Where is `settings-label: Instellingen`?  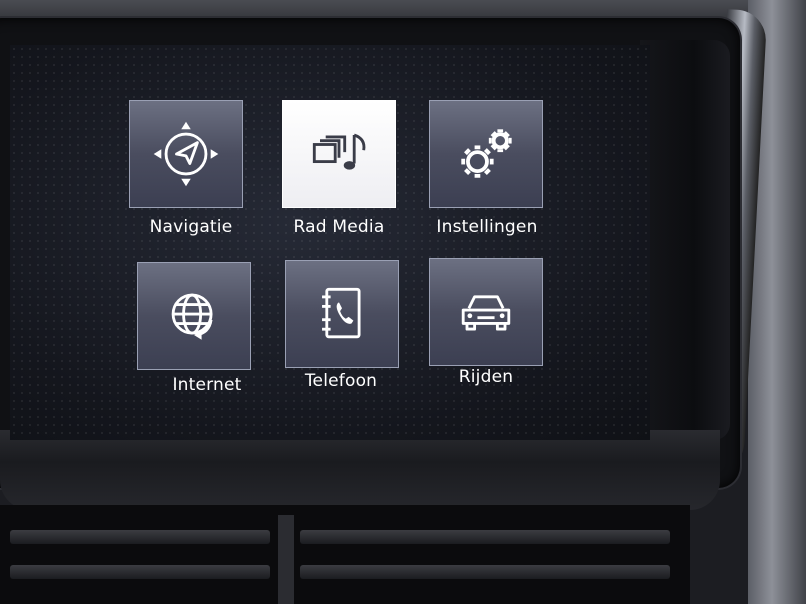
settings-label: Instellingen is located at coordinates (487, 227).